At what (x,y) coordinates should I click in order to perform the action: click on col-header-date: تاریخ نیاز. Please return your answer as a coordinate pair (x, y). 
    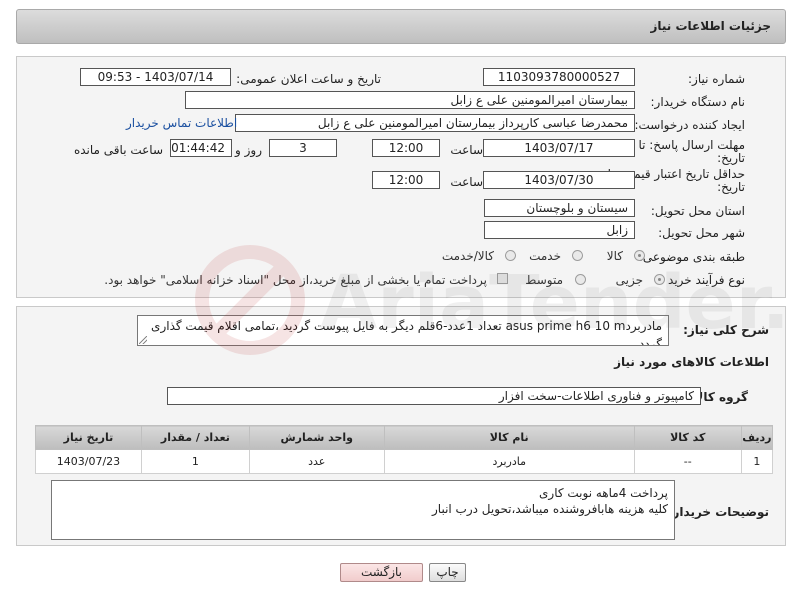
    Looking at the image, I should click on (88, 437).